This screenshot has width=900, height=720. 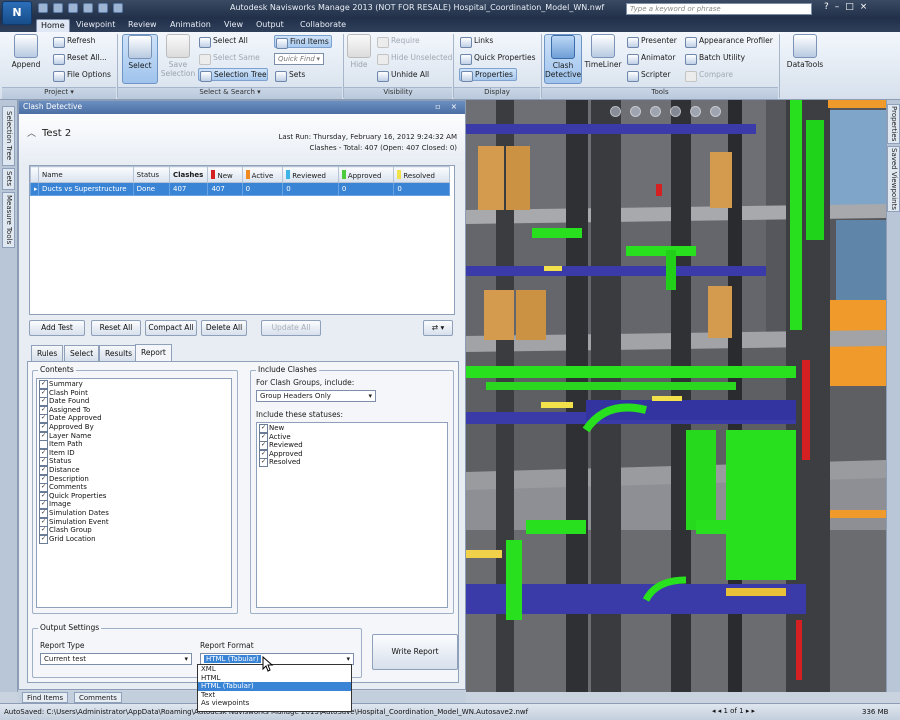 I want to click on contents-item-checkbox: Comments, so click(x=134, y=487).